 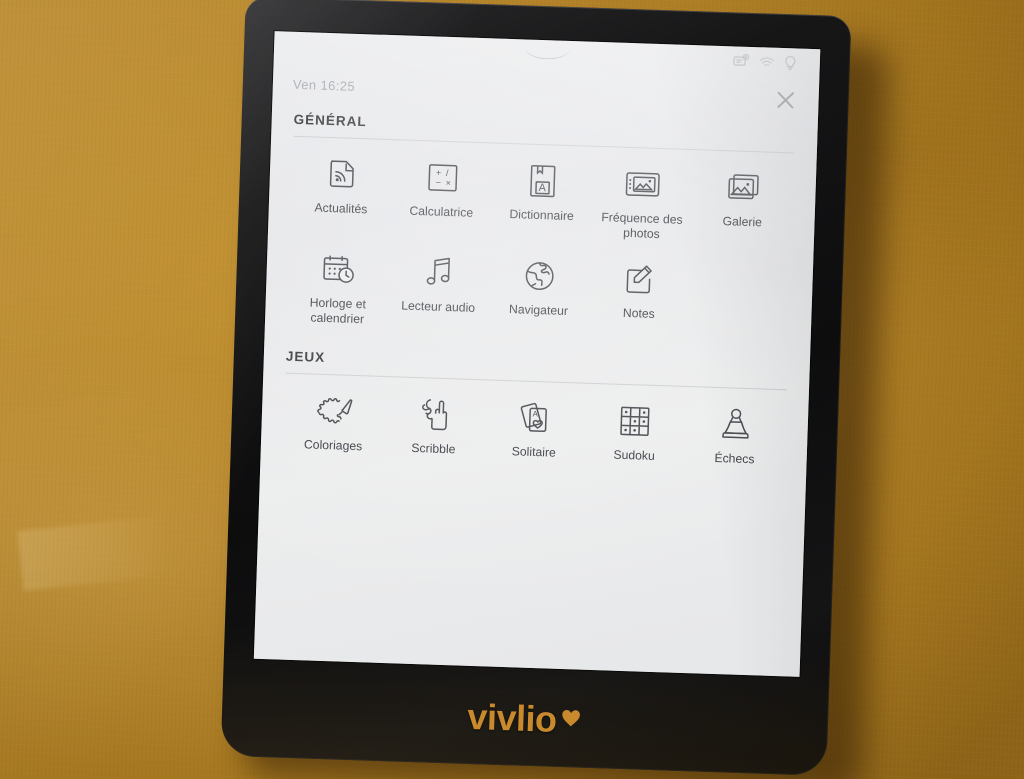 I want to click on app-horloge-calendrier: Horloge et calendrier, so click(x=338, y=287).